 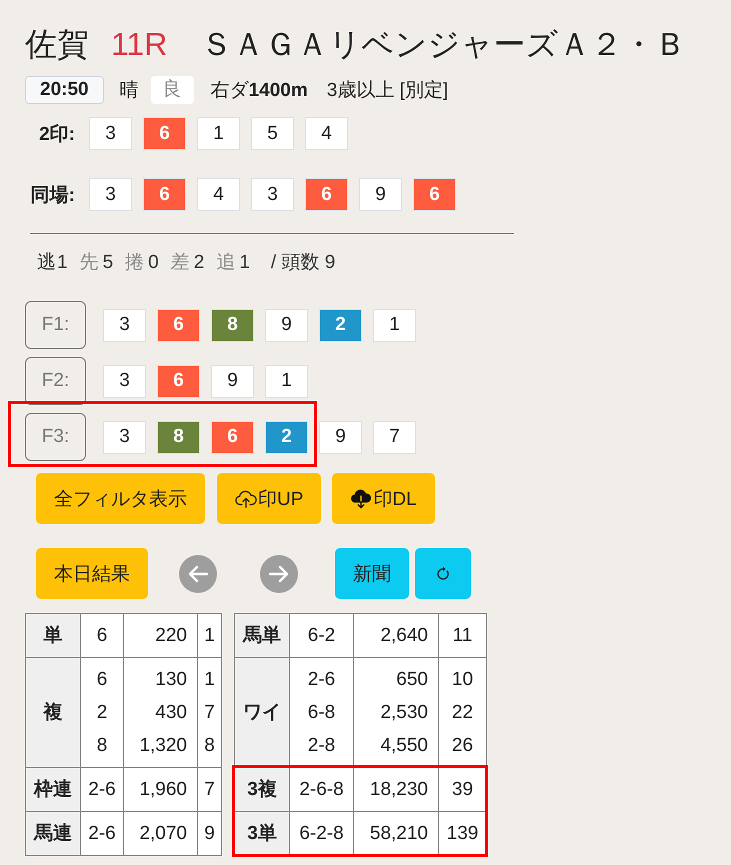 What do you see at coordinates (53, 712) in the screenshot?
I see `bet-type-cell: 複` at bounding box center [53, 712].